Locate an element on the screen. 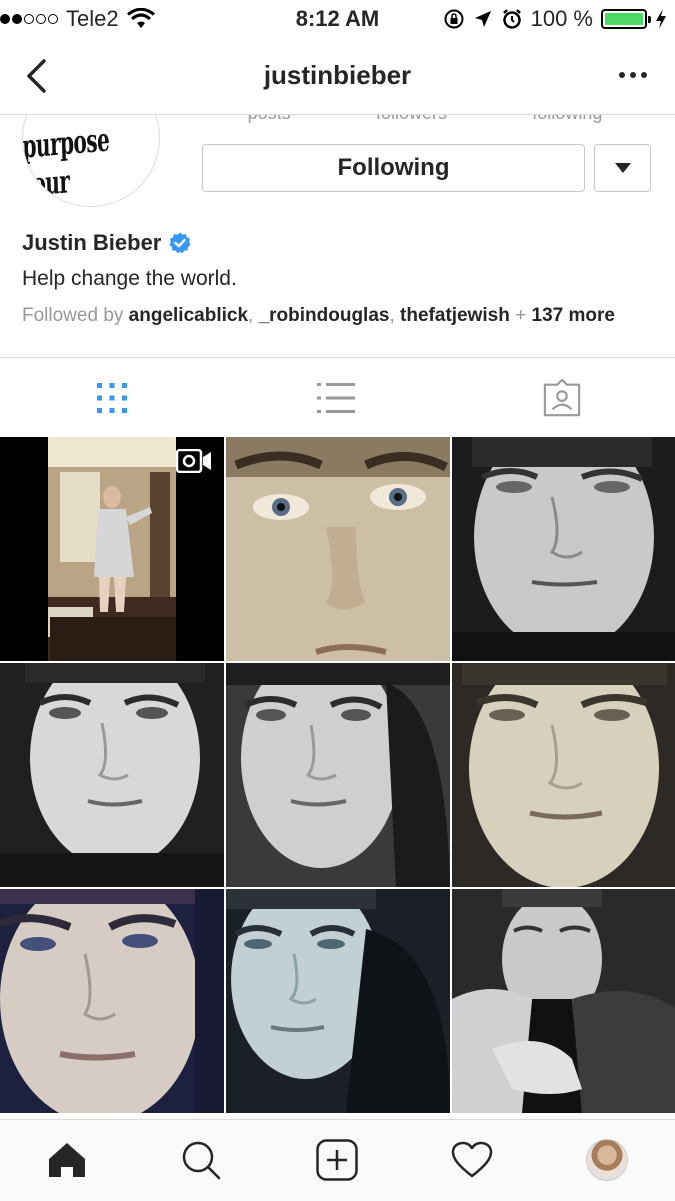 The width and height of the screenshot is (675, 1201). bio-text: Help change the world. is located at coordinates (129, 278).